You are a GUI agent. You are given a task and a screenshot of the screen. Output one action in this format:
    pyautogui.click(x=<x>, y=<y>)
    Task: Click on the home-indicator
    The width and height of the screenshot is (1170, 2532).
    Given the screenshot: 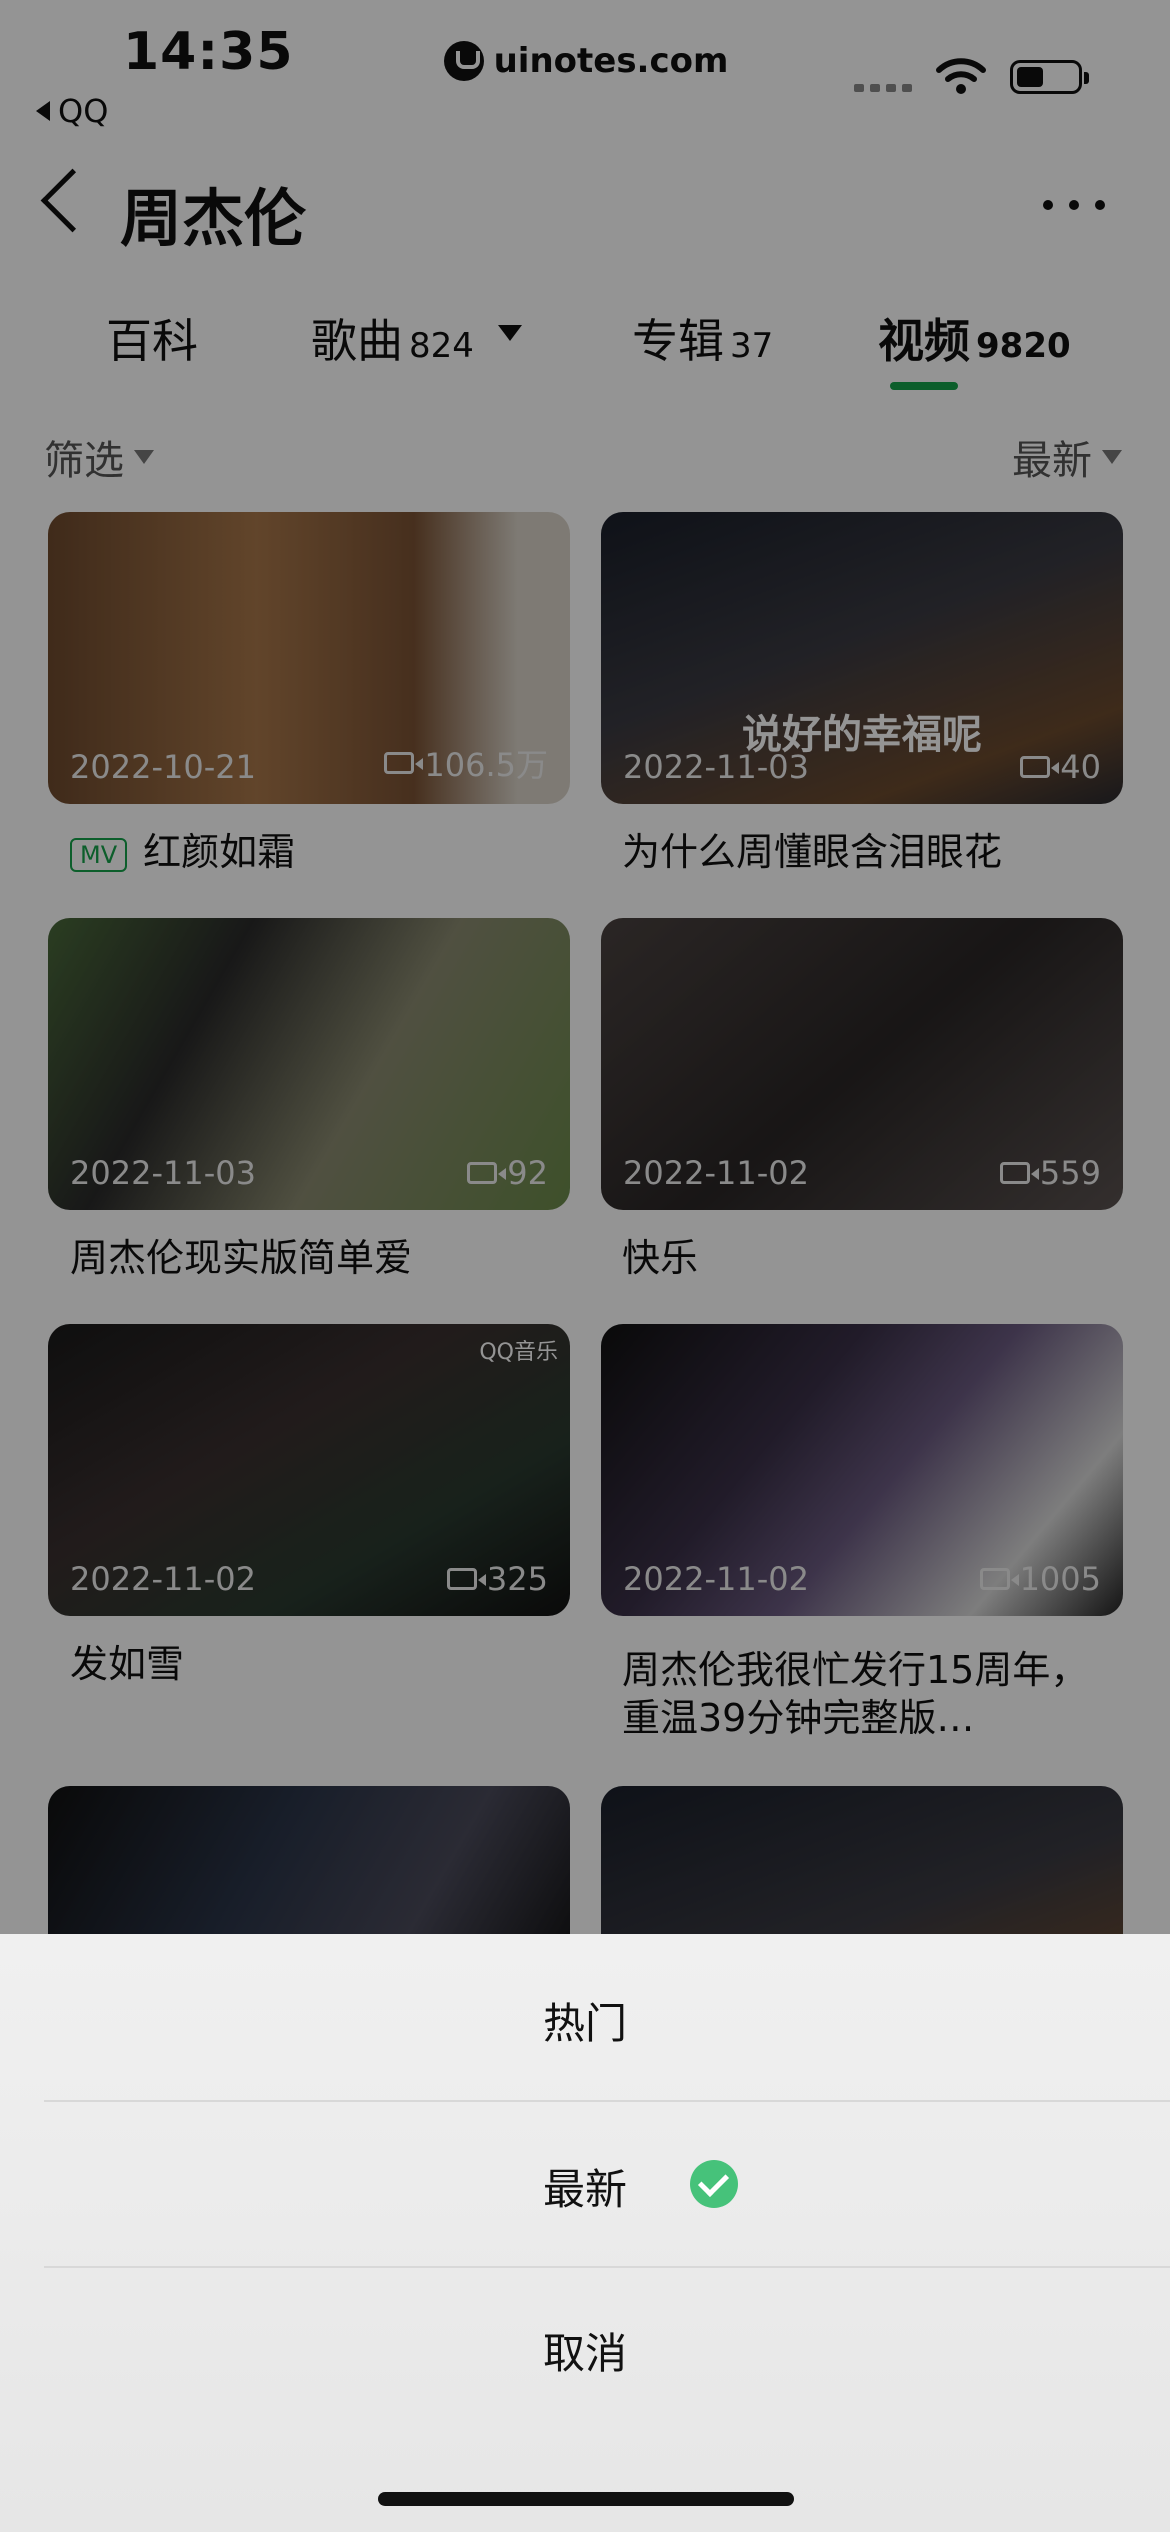 What is the action you would take?
    pyautogui.click(x=586, y=2499)
    